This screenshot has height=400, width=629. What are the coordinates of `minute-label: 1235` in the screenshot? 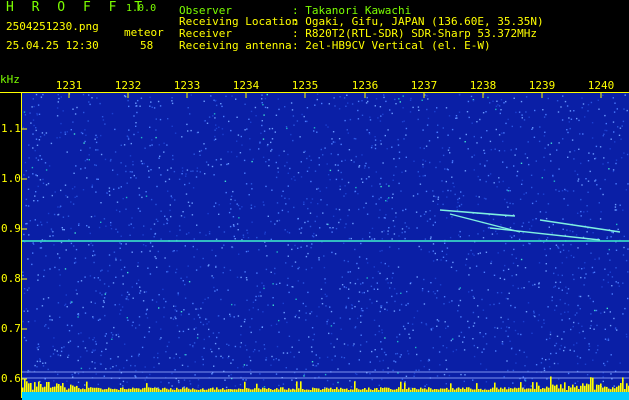 It's located at (305, 85).